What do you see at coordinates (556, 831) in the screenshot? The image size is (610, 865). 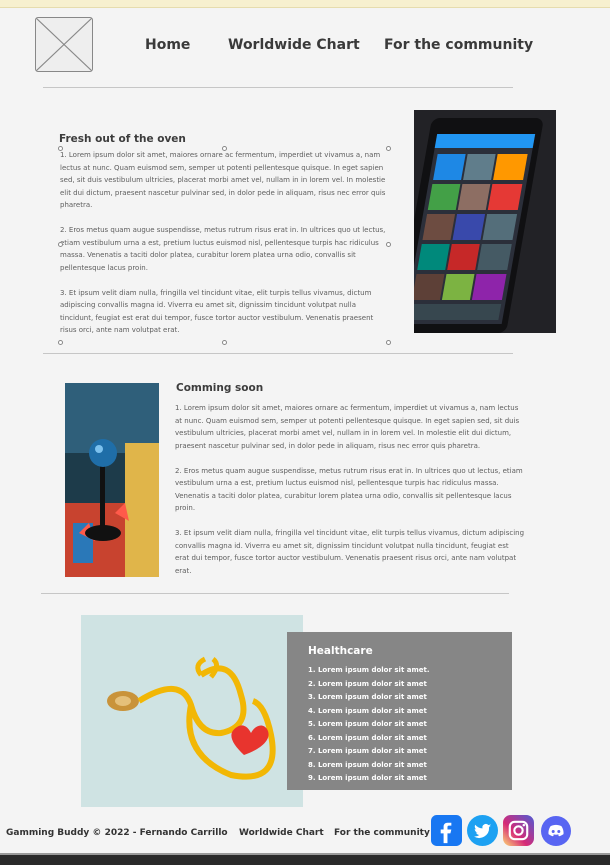 I see `discord-icon` at bounding box center [556, 831].